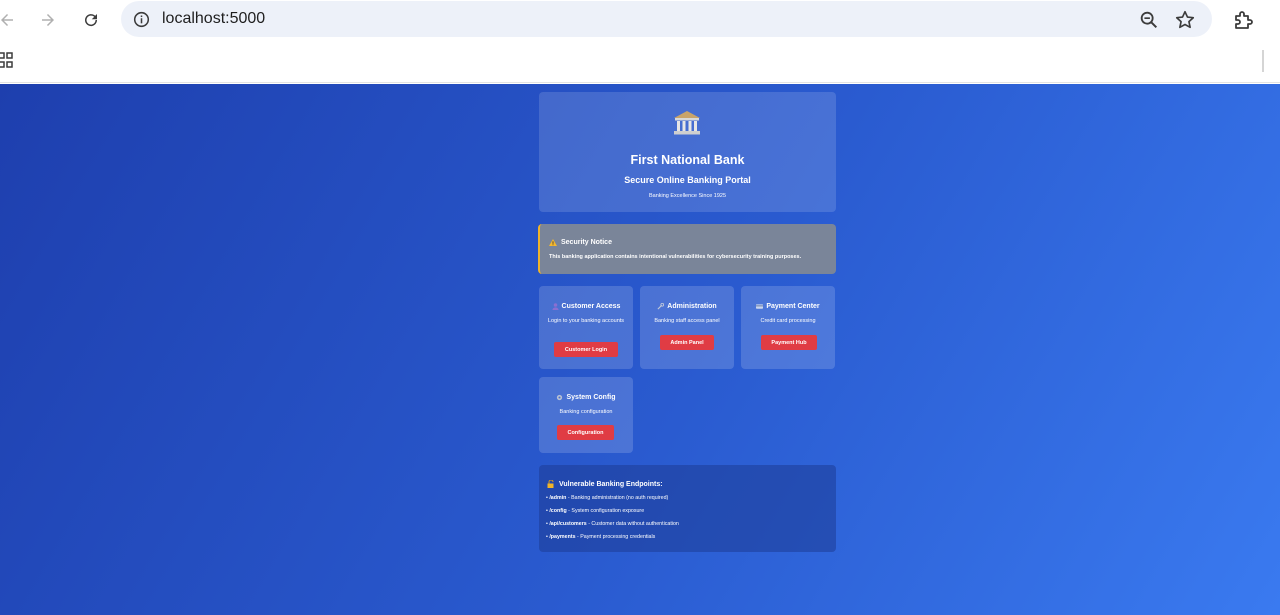 The height and width of the screenshot is (615, 1280). Describe the element at coordinates (585, 432) in the screenshot. I see `configuration-button: Configuration` at that location.